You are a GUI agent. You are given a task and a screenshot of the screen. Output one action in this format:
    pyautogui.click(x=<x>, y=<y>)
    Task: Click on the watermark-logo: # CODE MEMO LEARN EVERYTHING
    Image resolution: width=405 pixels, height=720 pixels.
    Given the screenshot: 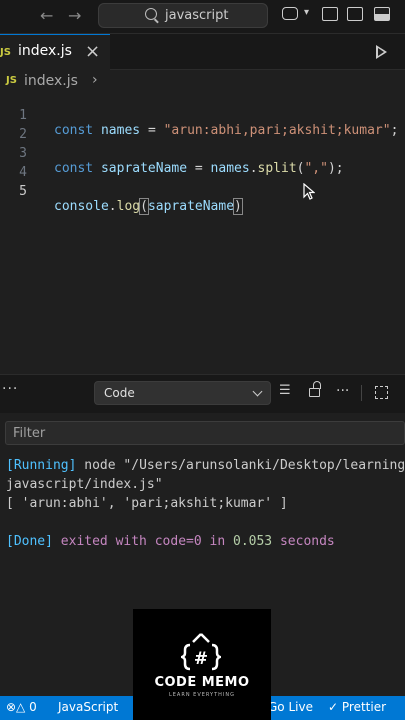 What is the action you would take?
    pyautogui.click(x=202, y=664)
    